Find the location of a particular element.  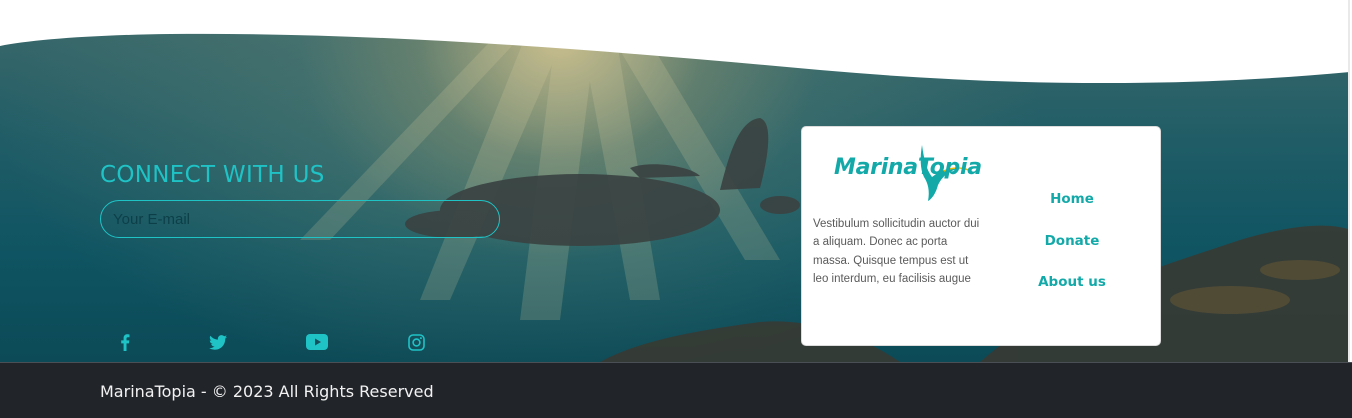

nav-link-about-us: About us is located at coordinates (1072, 282).